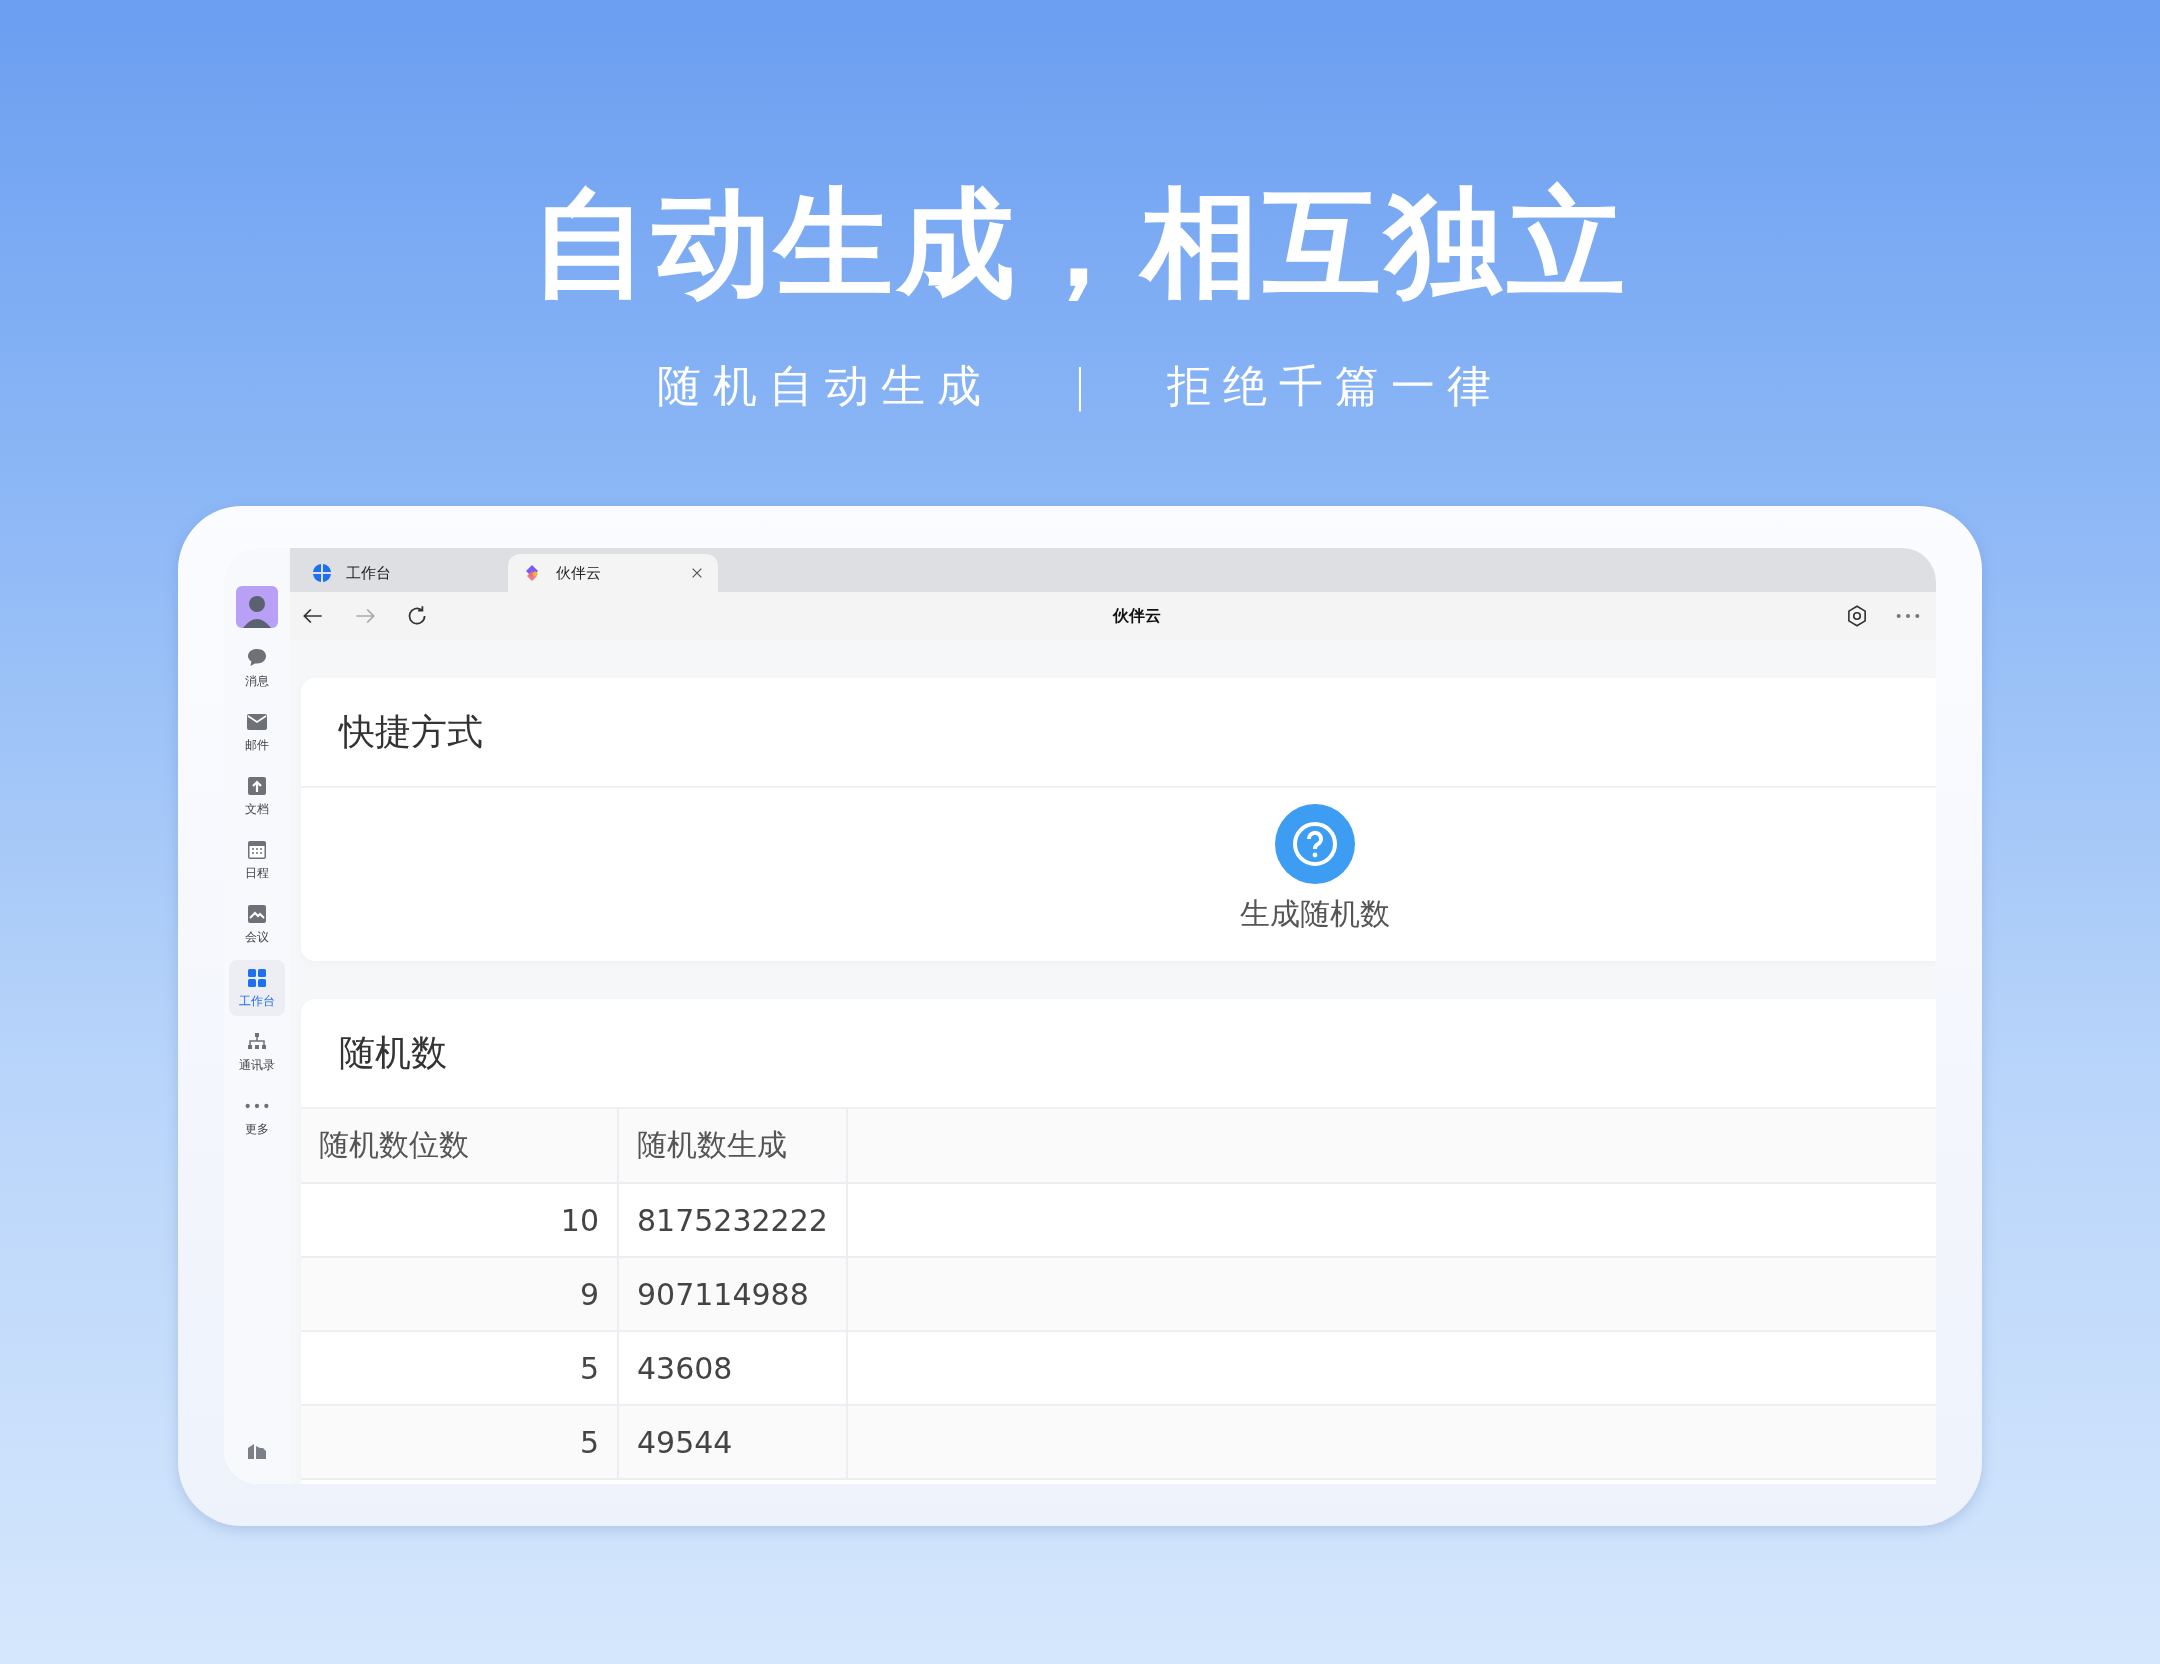 The image size is (2160, 1664). I want to click on subtitle-text: 拒绝千篇一律, so click(1335, 386).